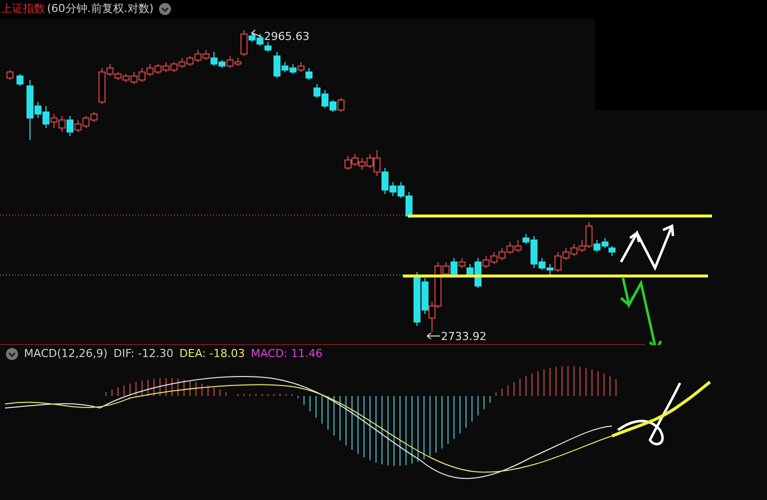 The width and height of the screenshot is (767, 500). Describe the element at coordinates (433, 336) in the screenshot. I see `arrow-icon` at that location.